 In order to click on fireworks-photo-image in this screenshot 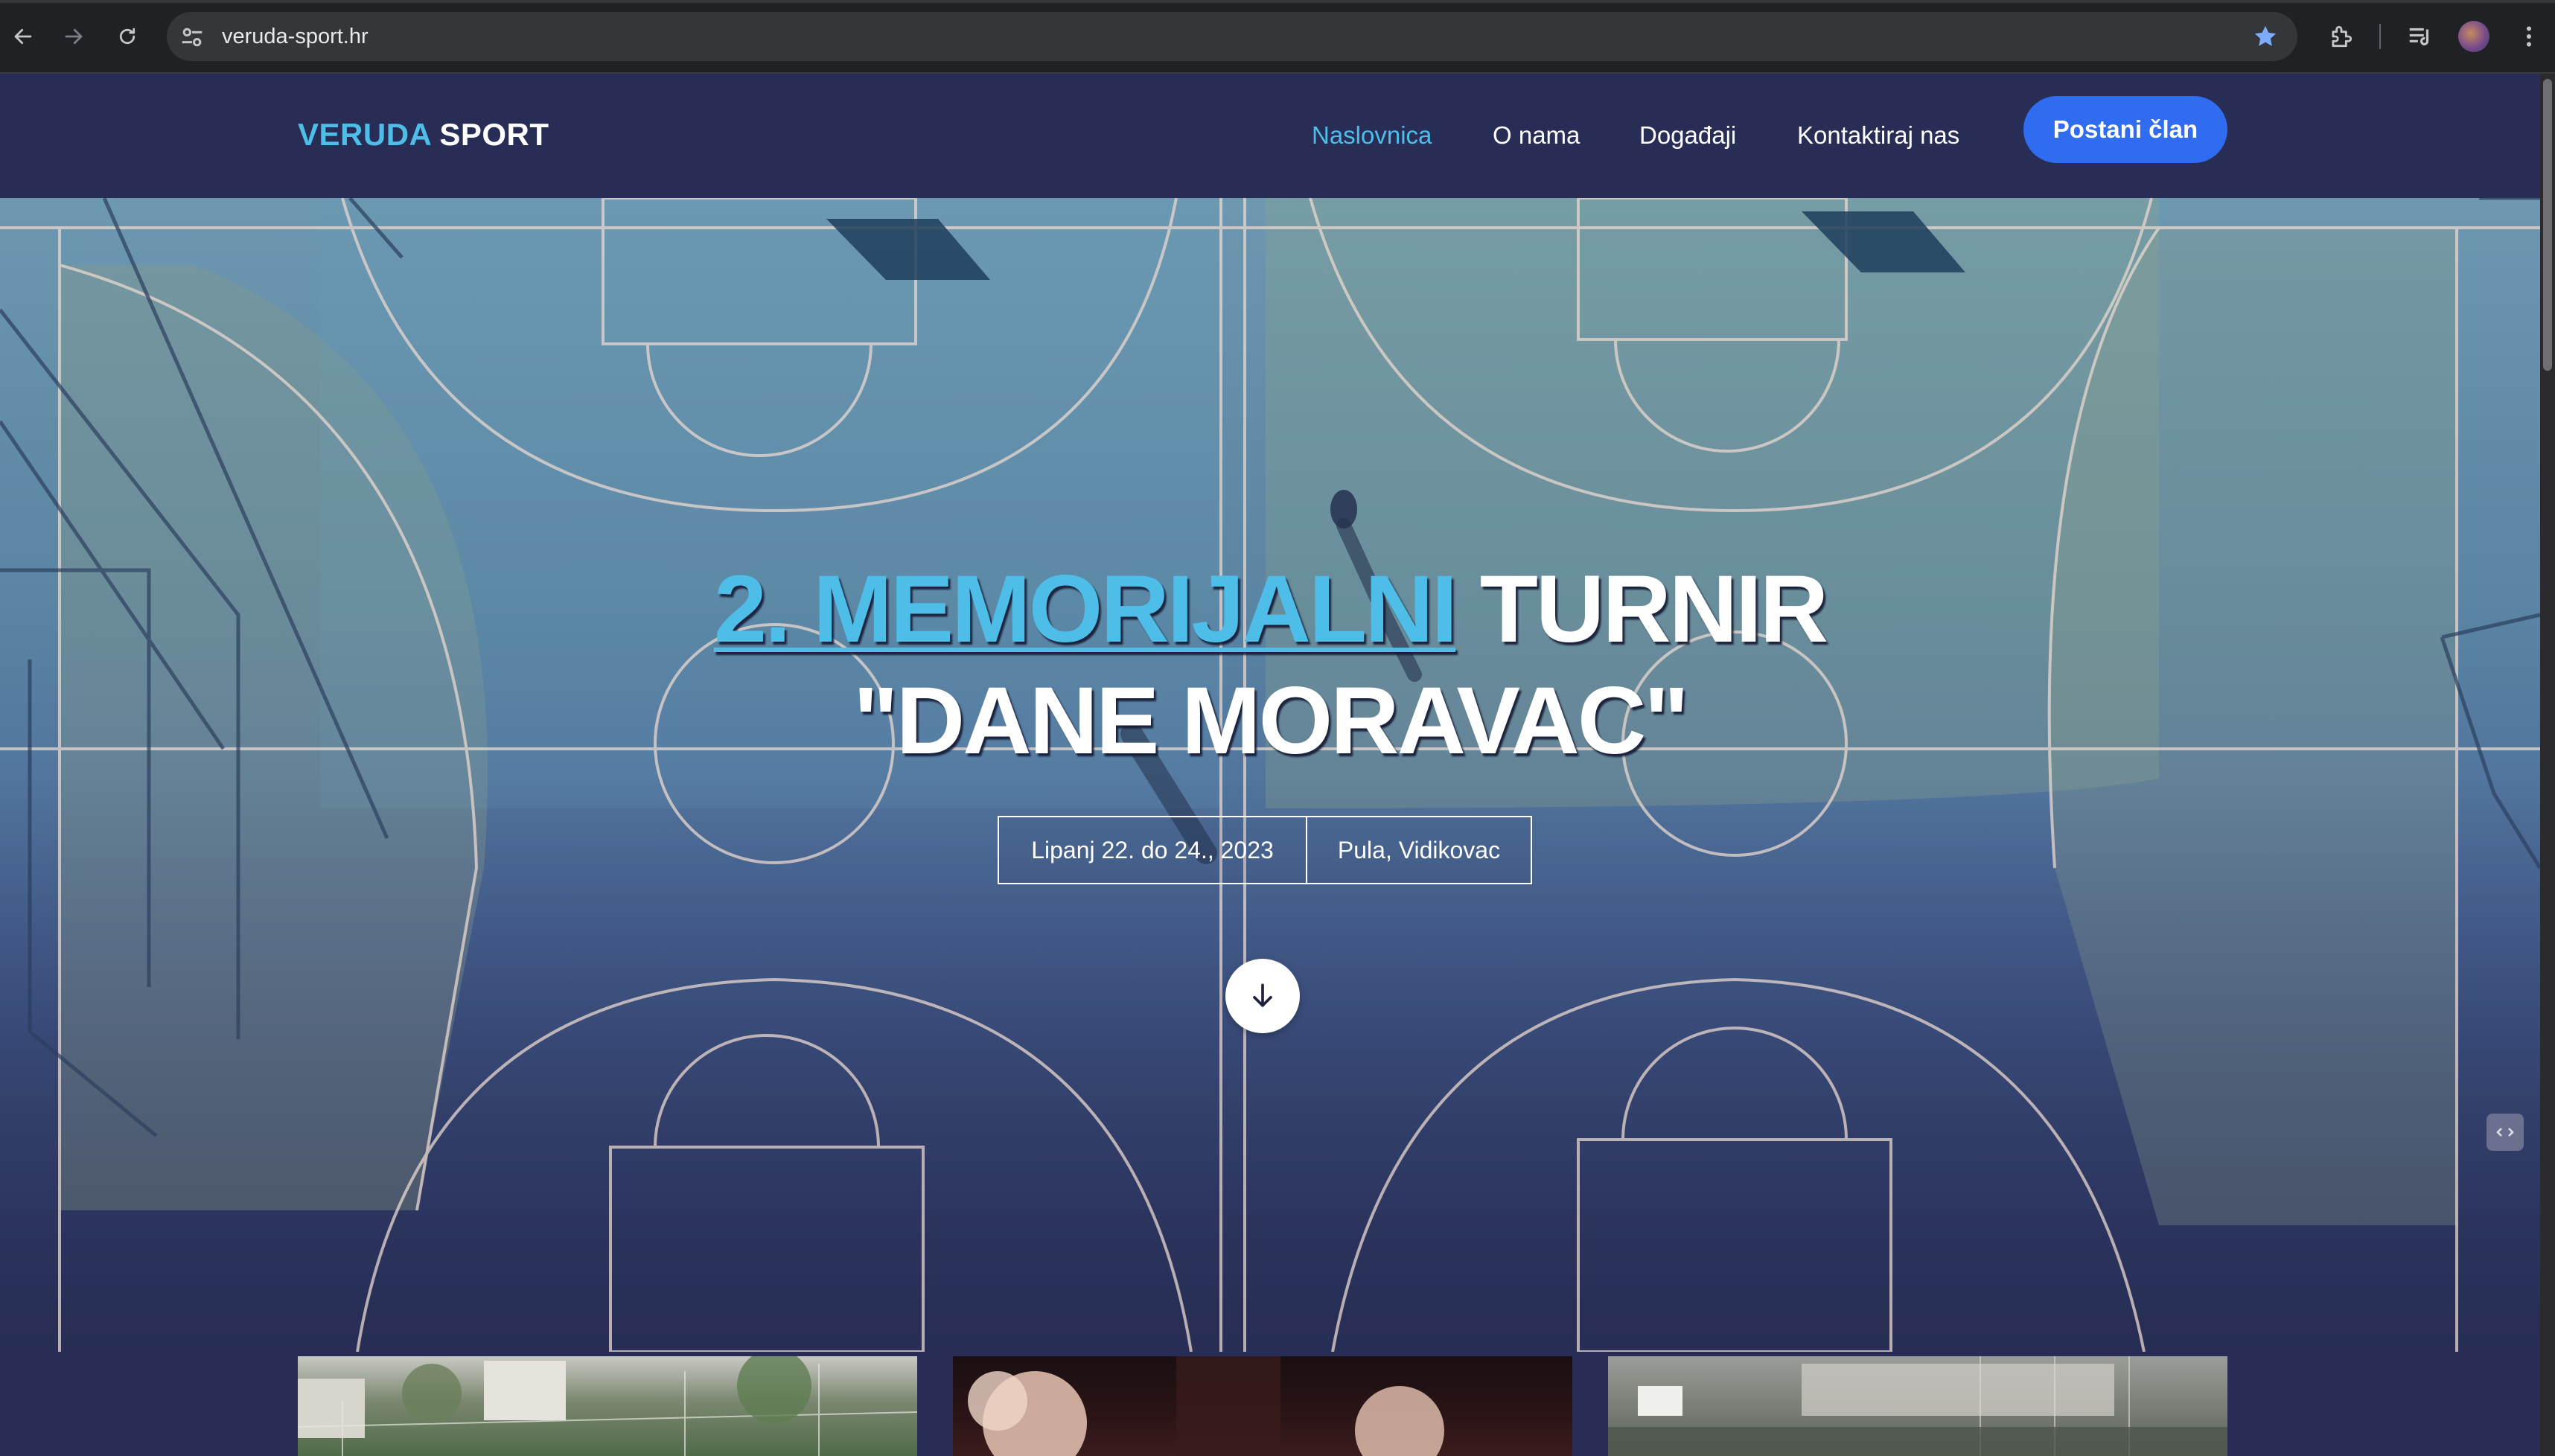, I will do `click(1206, 1406)`.